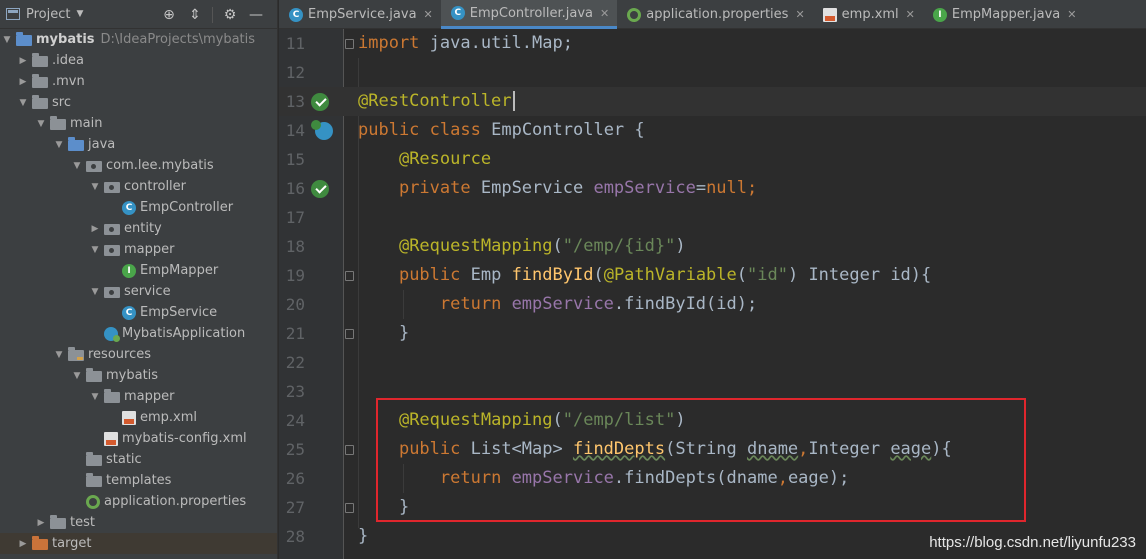 The image size is (1146, 559). Describe the element at coordinates (138, 81) in the screenshot. I see `tree-item-mvn: ▶ .mvn` at that location.